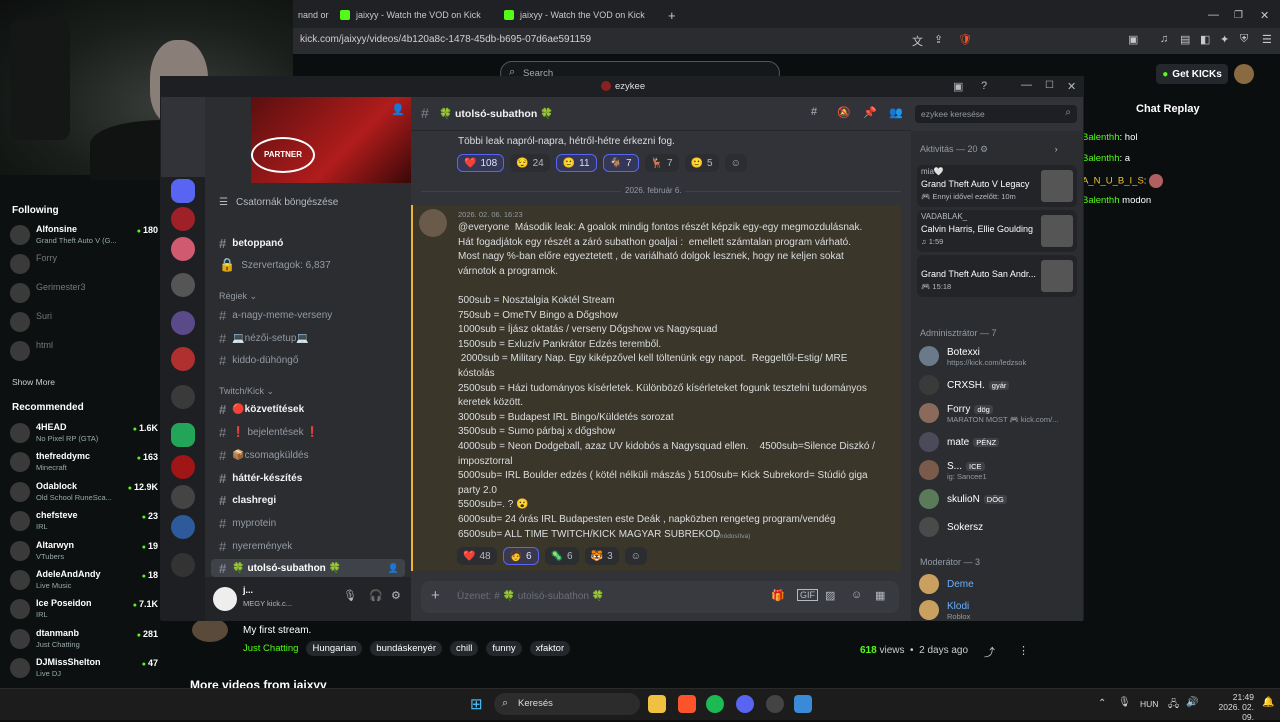  I want to click on recommended-item: 4HEAD No Pixel RP (GTA) 1.6K, so click(85, 435).